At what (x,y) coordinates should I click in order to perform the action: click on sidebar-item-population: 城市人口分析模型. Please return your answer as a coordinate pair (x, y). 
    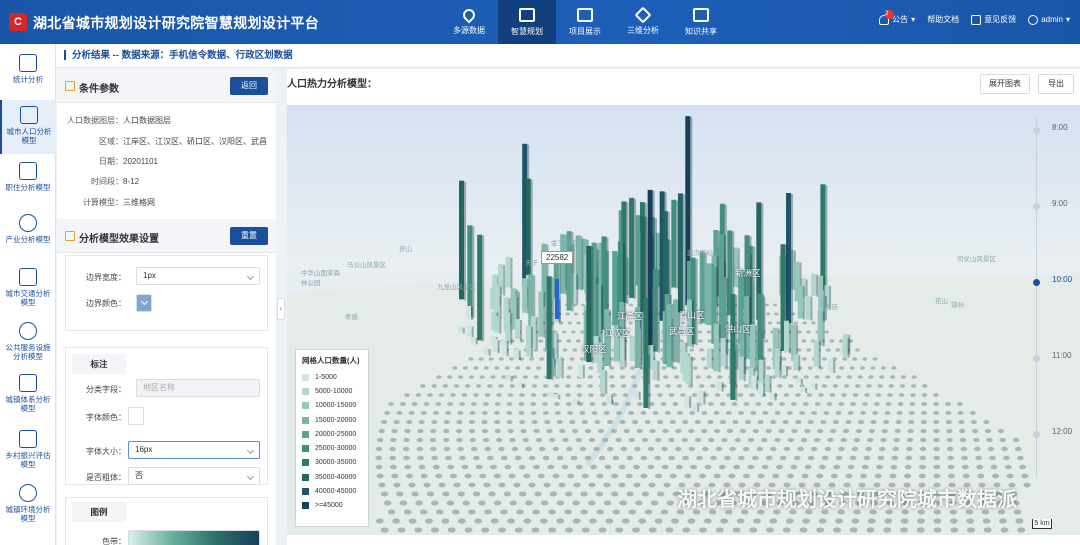
    Looking at the image, I should click on (28, 127).